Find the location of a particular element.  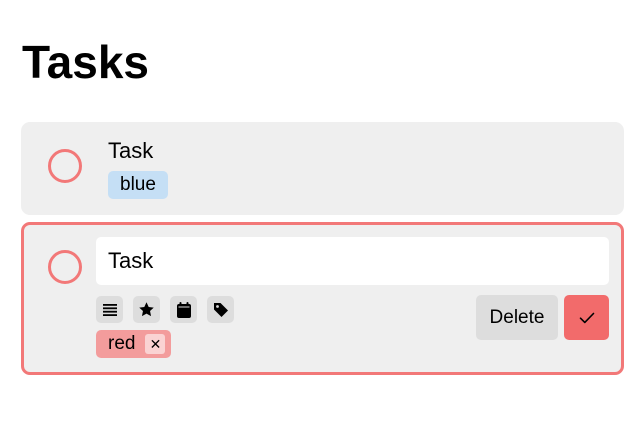

star-button is located at coordinates (146, 309).